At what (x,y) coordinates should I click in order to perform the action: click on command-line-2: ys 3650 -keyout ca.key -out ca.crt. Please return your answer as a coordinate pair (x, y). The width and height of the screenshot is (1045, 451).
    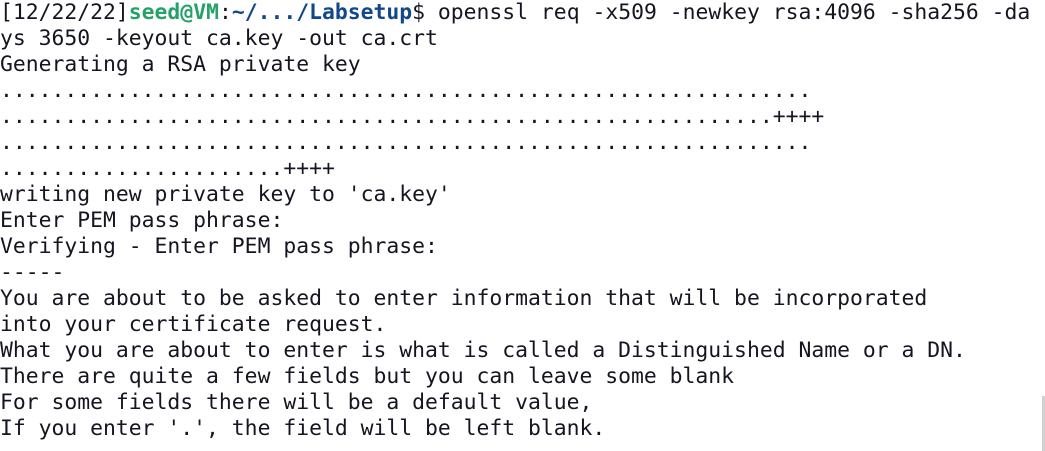
    Looking at the image, I should click on (219, 38).